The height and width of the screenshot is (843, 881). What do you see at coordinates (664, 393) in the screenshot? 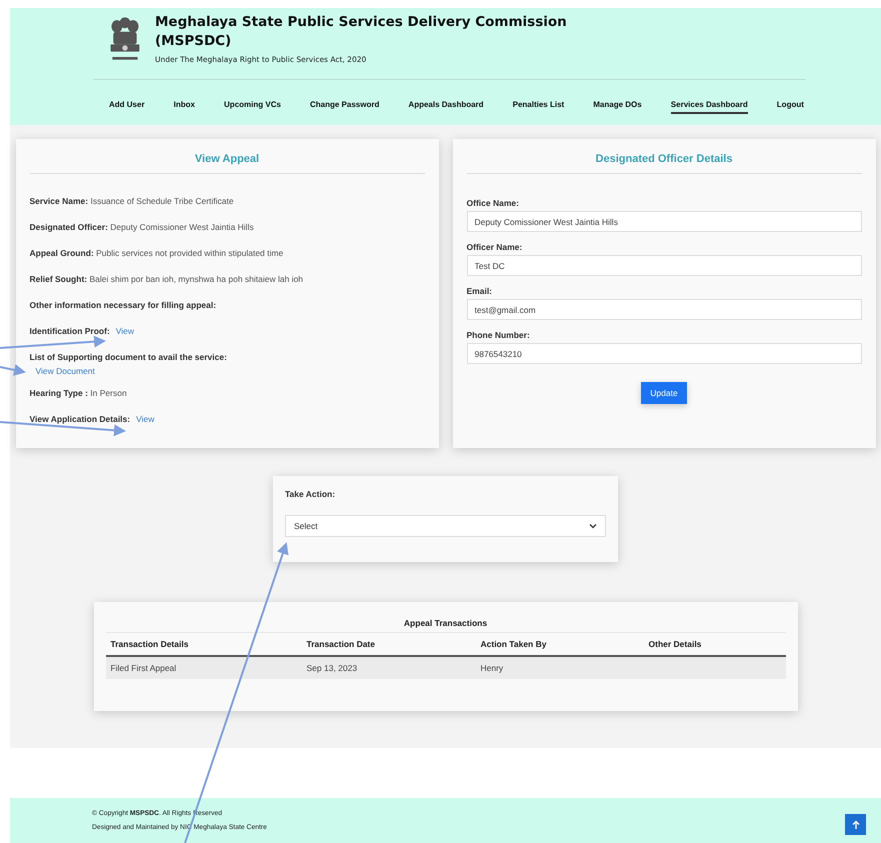
I see `update-button: Update` at bounding box center [664, 393].